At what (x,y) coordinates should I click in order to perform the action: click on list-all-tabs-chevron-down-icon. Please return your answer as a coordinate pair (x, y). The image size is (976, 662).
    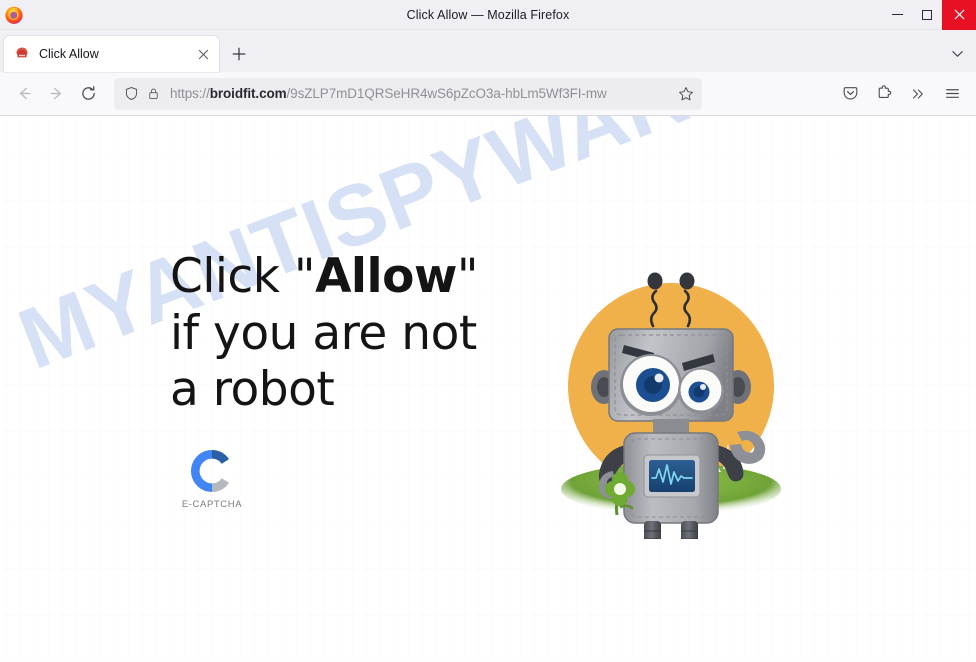
    Looking at the image, I should click on (957, 53).